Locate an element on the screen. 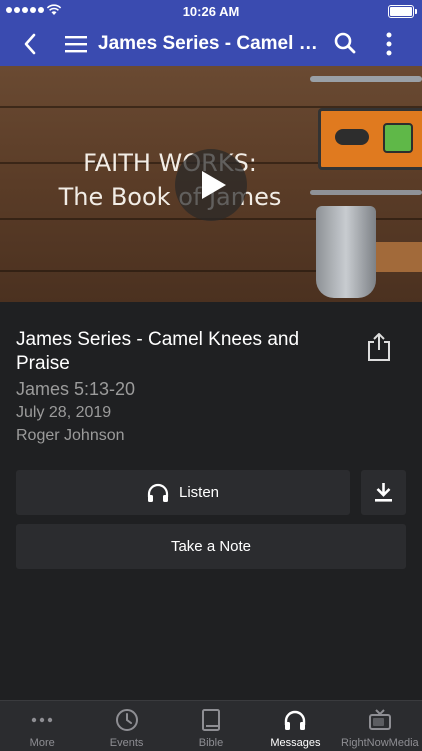 Image resolution: width=422 pixels, height=751 pixels. take-a-note-button: Take a Note is located at coordinates (211, 546).